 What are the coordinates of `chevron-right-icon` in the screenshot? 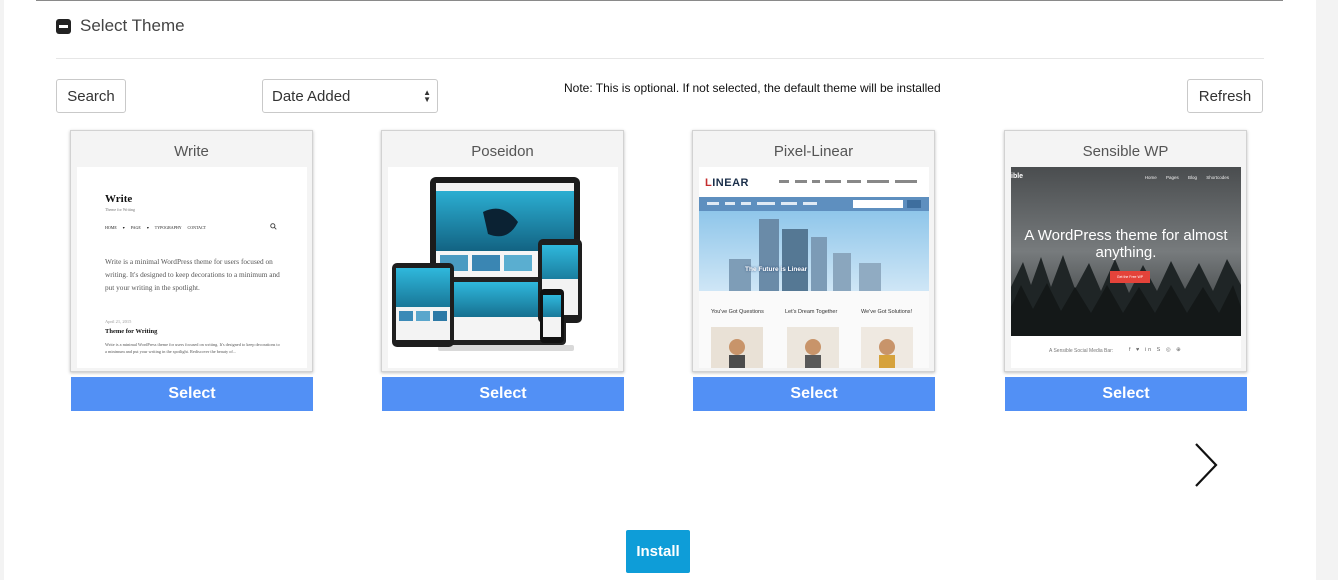 It's located at (1206, 465).